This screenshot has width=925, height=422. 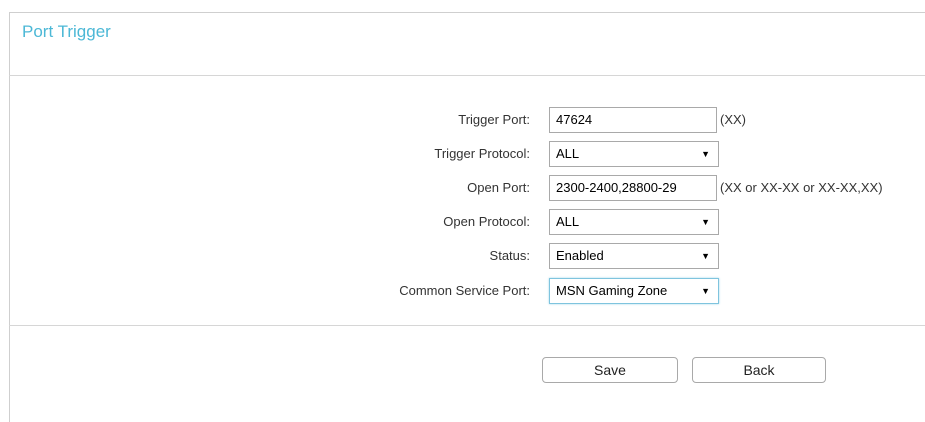 What do you see at coordinates (612, 290) in the screenshot?
I see `common-service-port-value: MSN Gaming Zone` at bounding box center [612, 290].